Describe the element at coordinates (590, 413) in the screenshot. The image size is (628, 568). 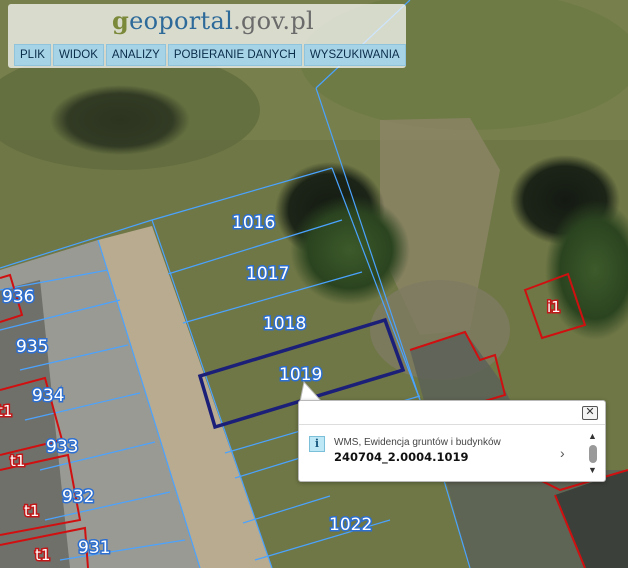
I see `close-icon: ✕` at that location.